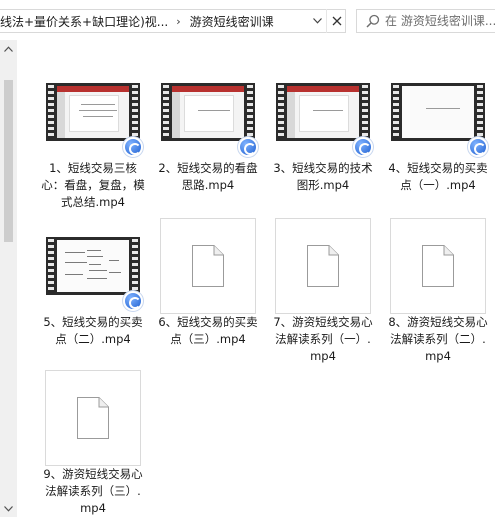  I want to click on file-name: 3、短线交易的技术图形.mp4, so click(323, 176).